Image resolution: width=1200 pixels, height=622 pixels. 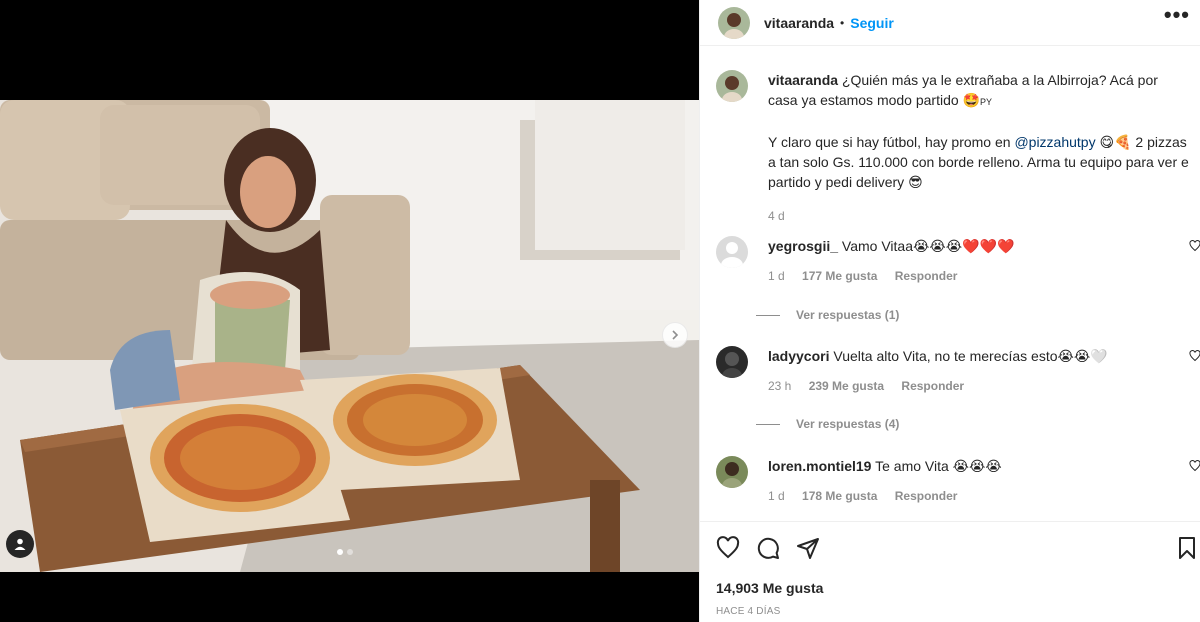 What do you see at coordinates (808, 548) in the screenshot?
I see `share-icon` at bounding box center [808, 548].